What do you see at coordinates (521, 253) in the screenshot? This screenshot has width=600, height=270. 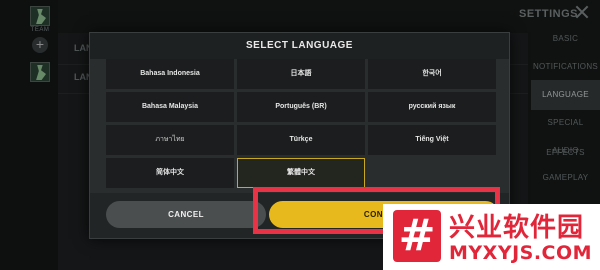 I see `watermark-domain-text: MYXYJS.COM` at bounding box center [521, 253].